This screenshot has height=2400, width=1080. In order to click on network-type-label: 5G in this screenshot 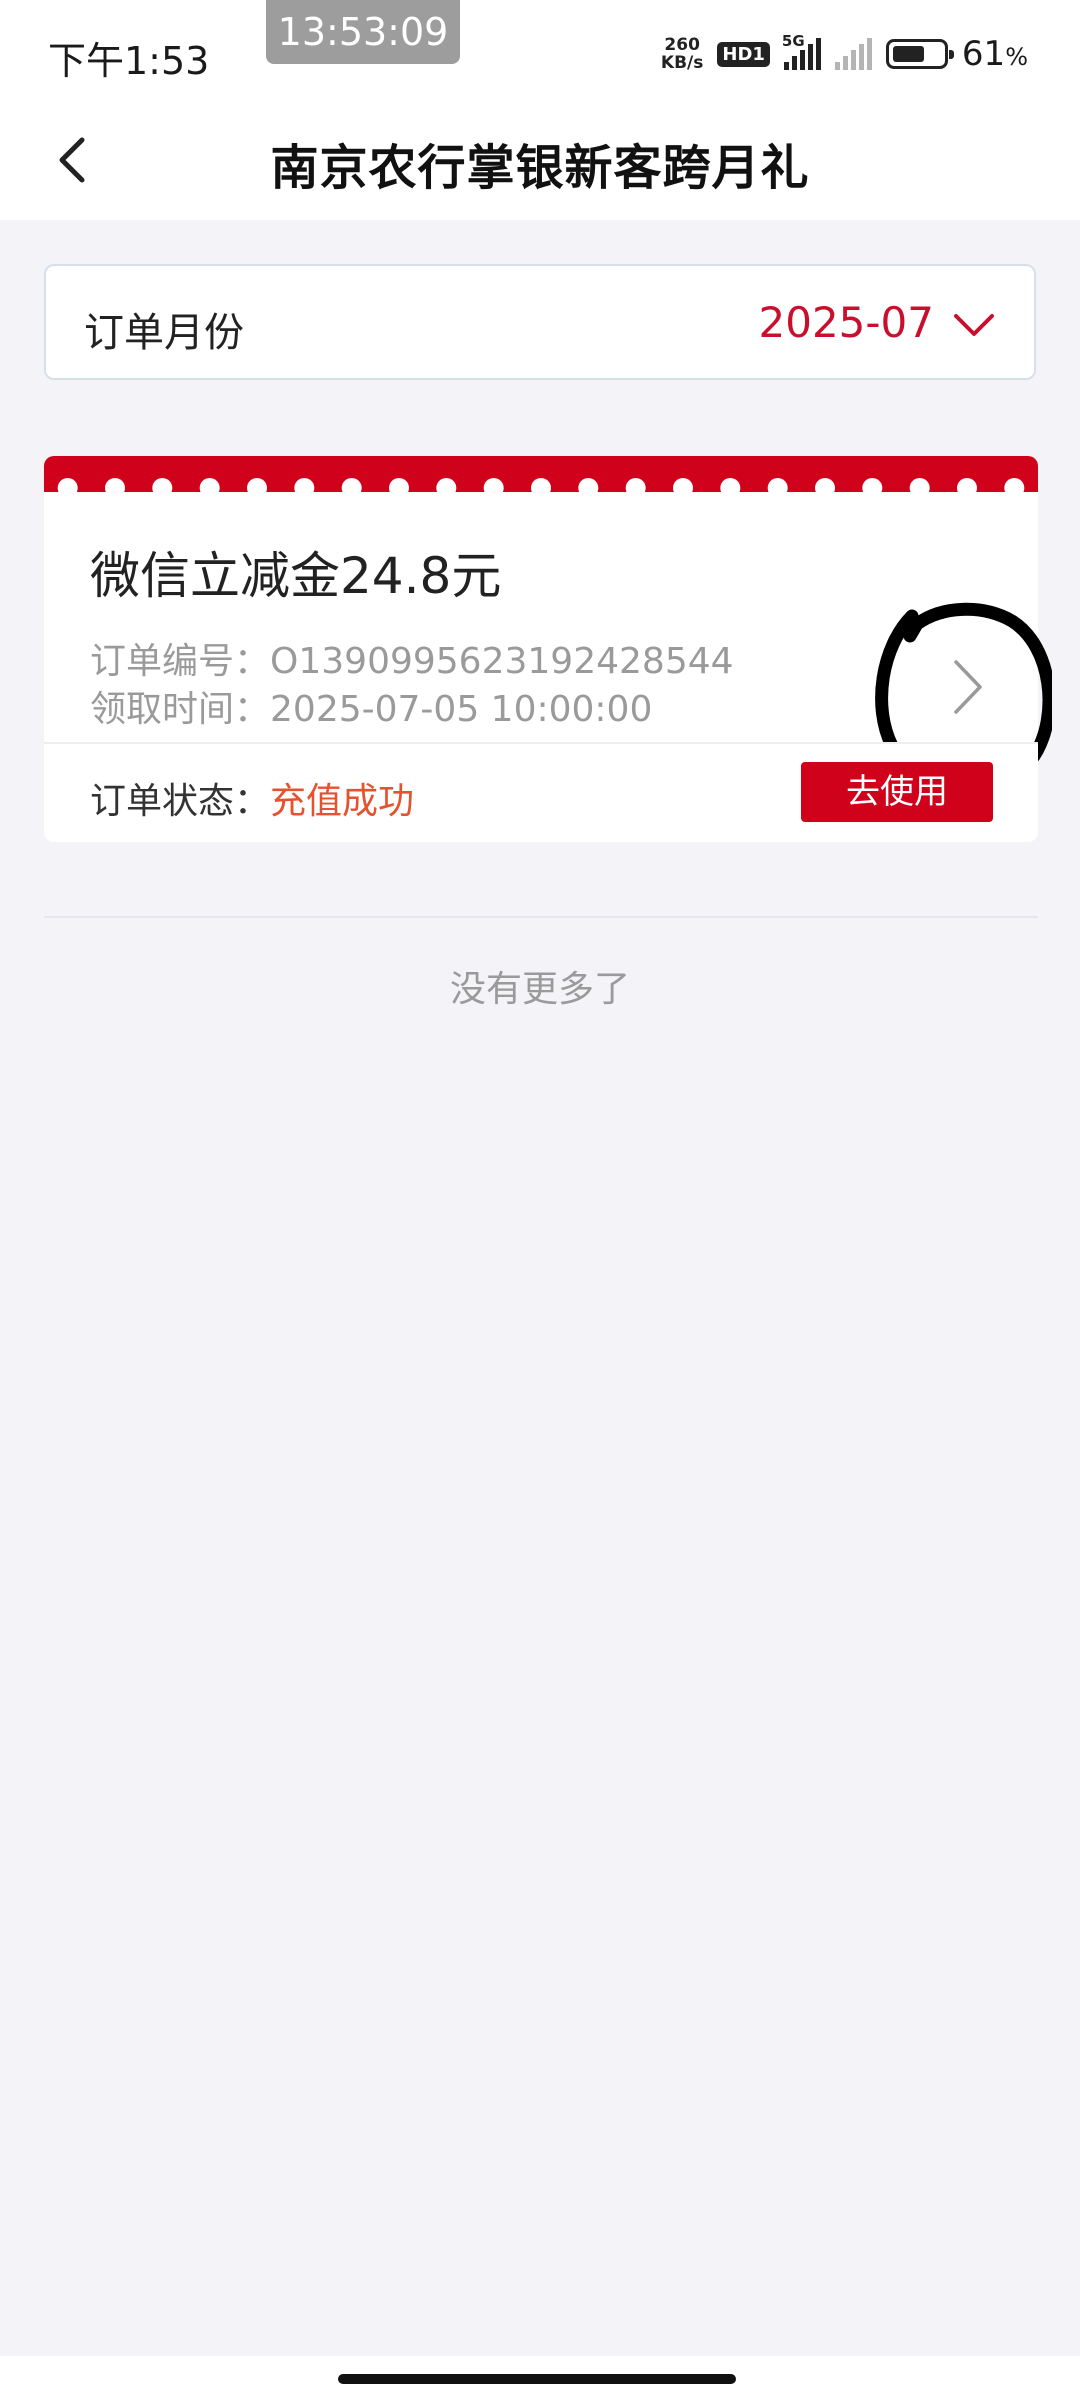, I will do `click(793, 41)`.